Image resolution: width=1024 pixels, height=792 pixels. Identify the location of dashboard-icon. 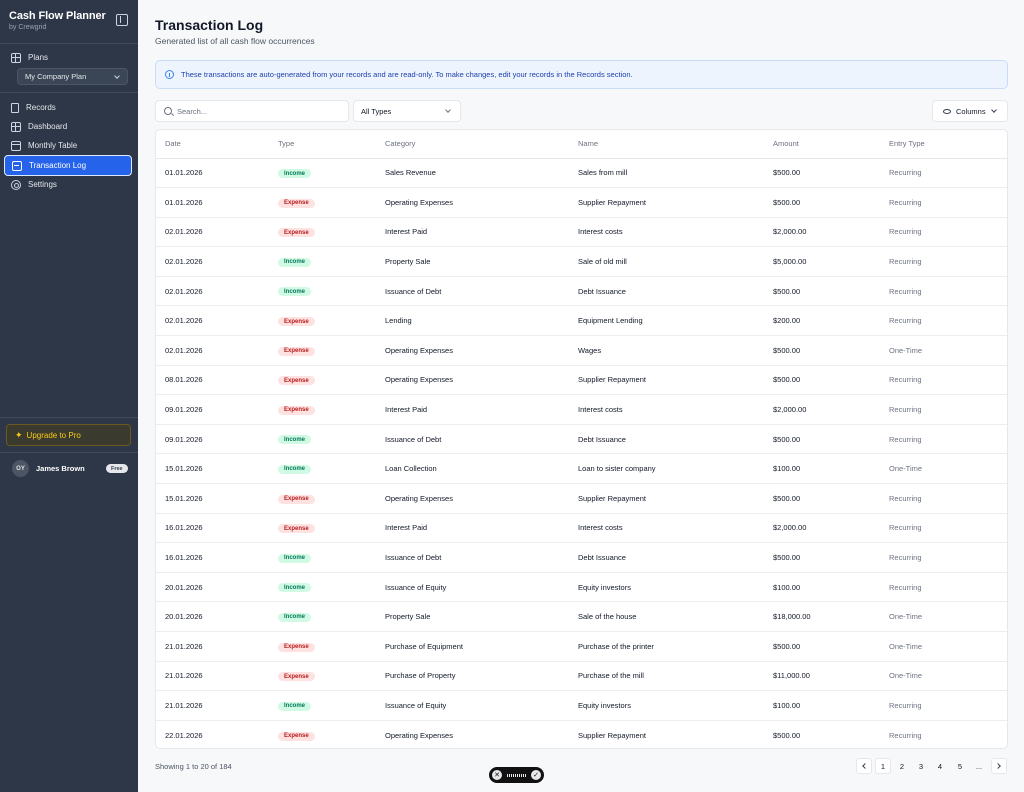
(16, 126).